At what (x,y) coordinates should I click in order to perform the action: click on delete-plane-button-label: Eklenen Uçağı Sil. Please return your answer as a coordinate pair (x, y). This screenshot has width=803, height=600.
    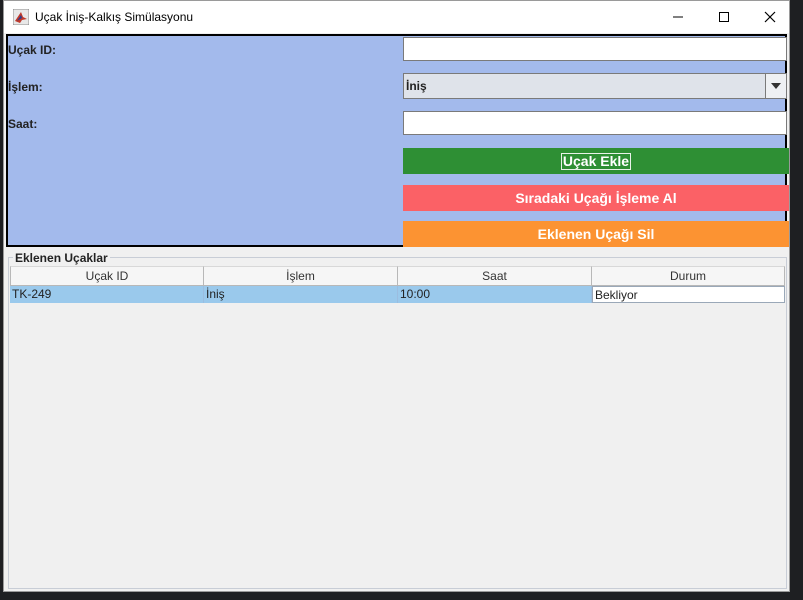
    Looking at the image, I should click on (596, 234).